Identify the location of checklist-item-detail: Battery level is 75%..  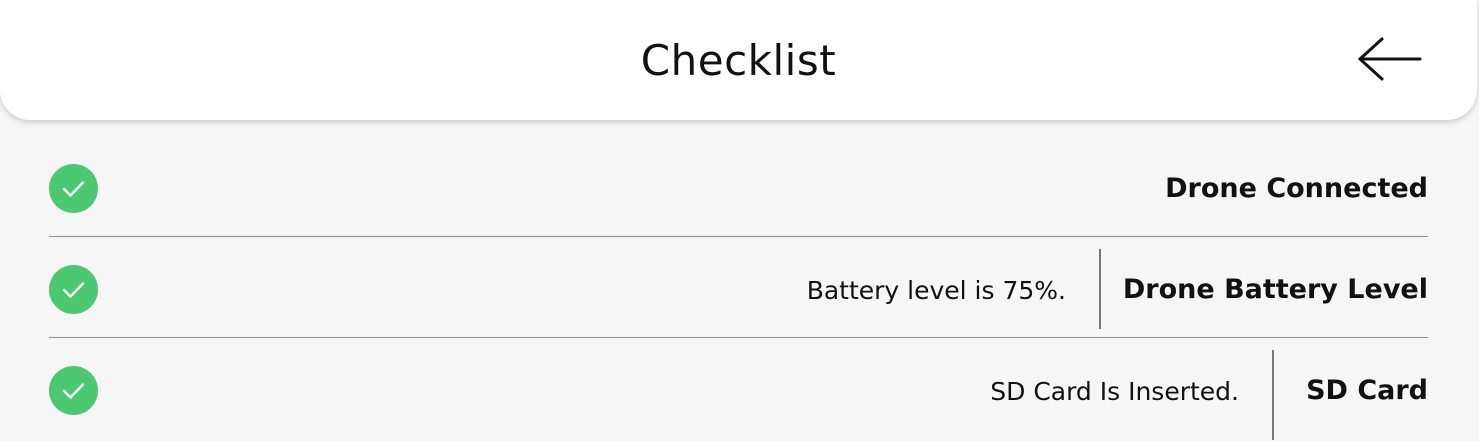
(936, 290).